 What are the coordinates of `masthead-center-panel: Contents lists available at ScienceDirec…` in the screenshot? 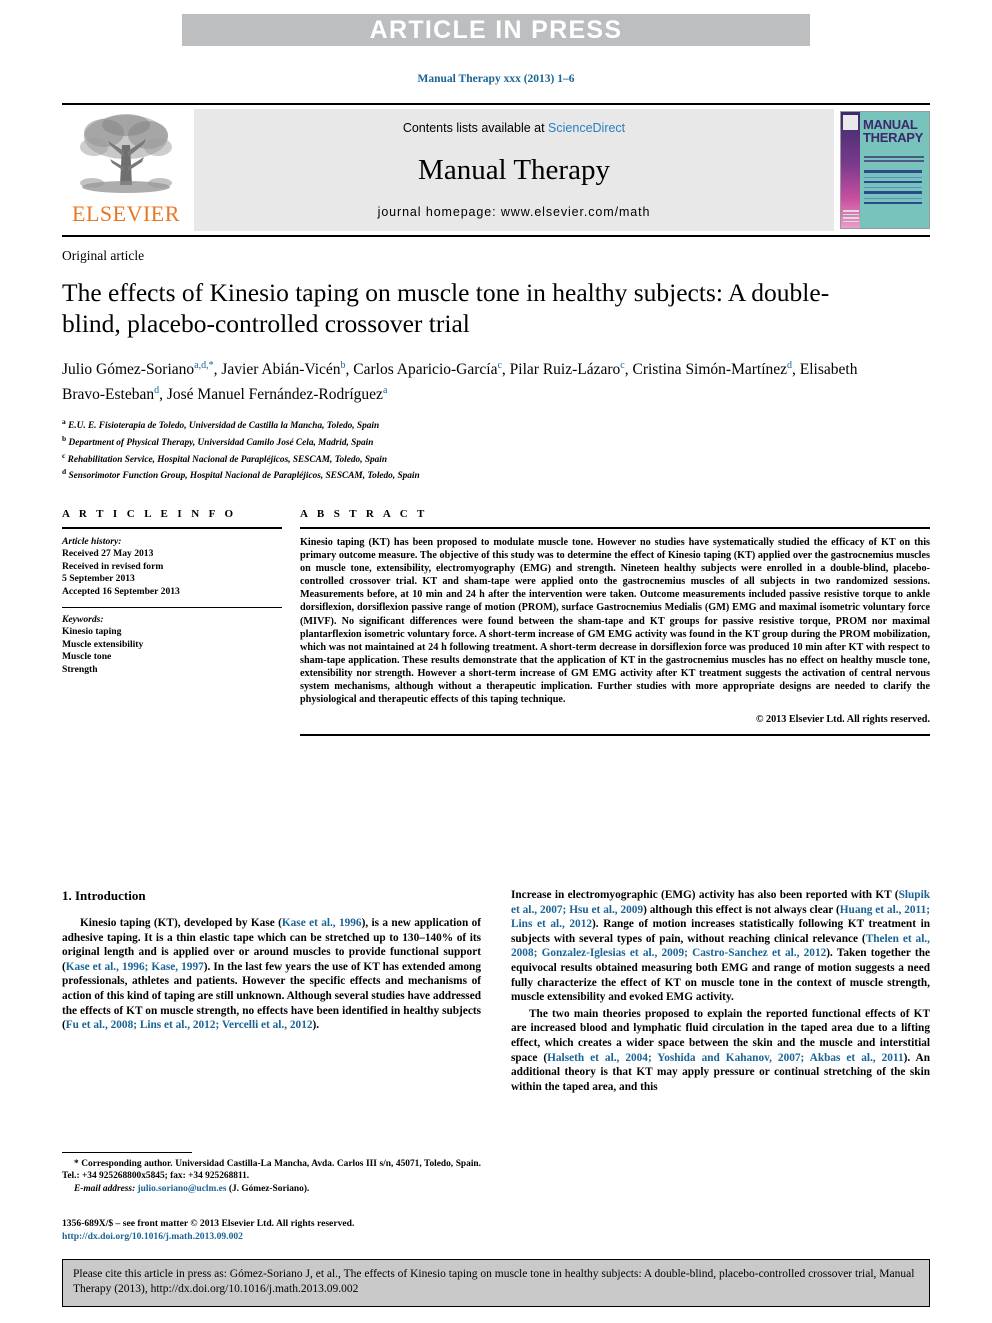 It's located at (514, 170).